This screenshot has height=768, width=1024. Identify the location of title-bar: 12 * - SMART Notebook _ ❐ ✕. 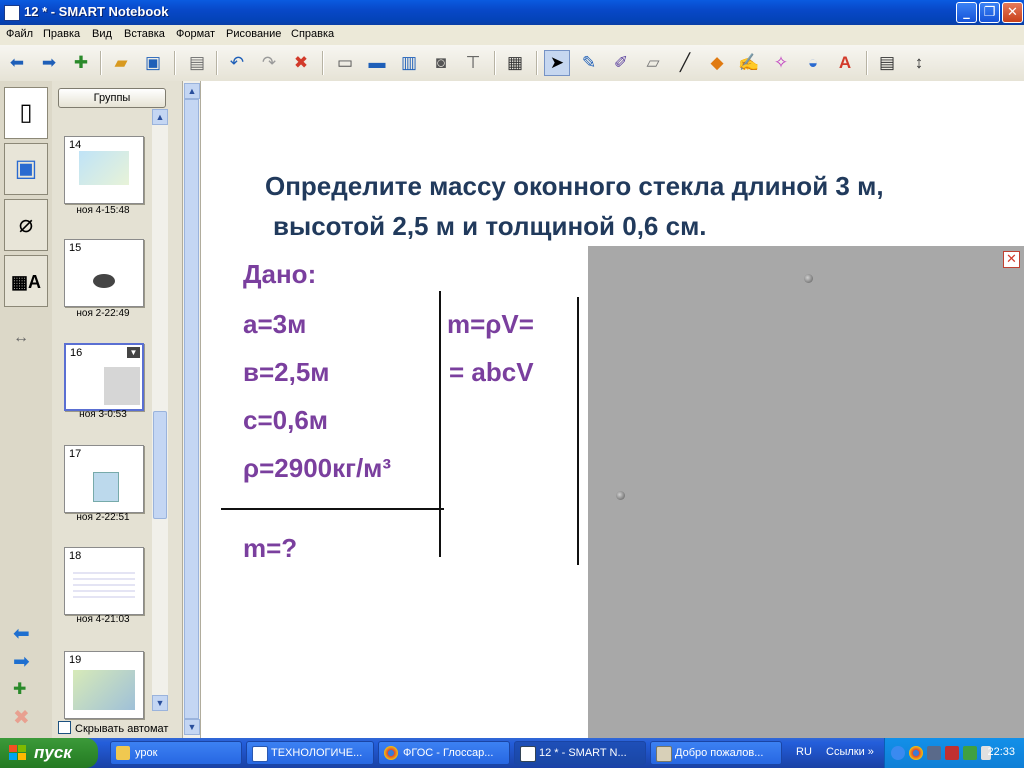
(512, 12).